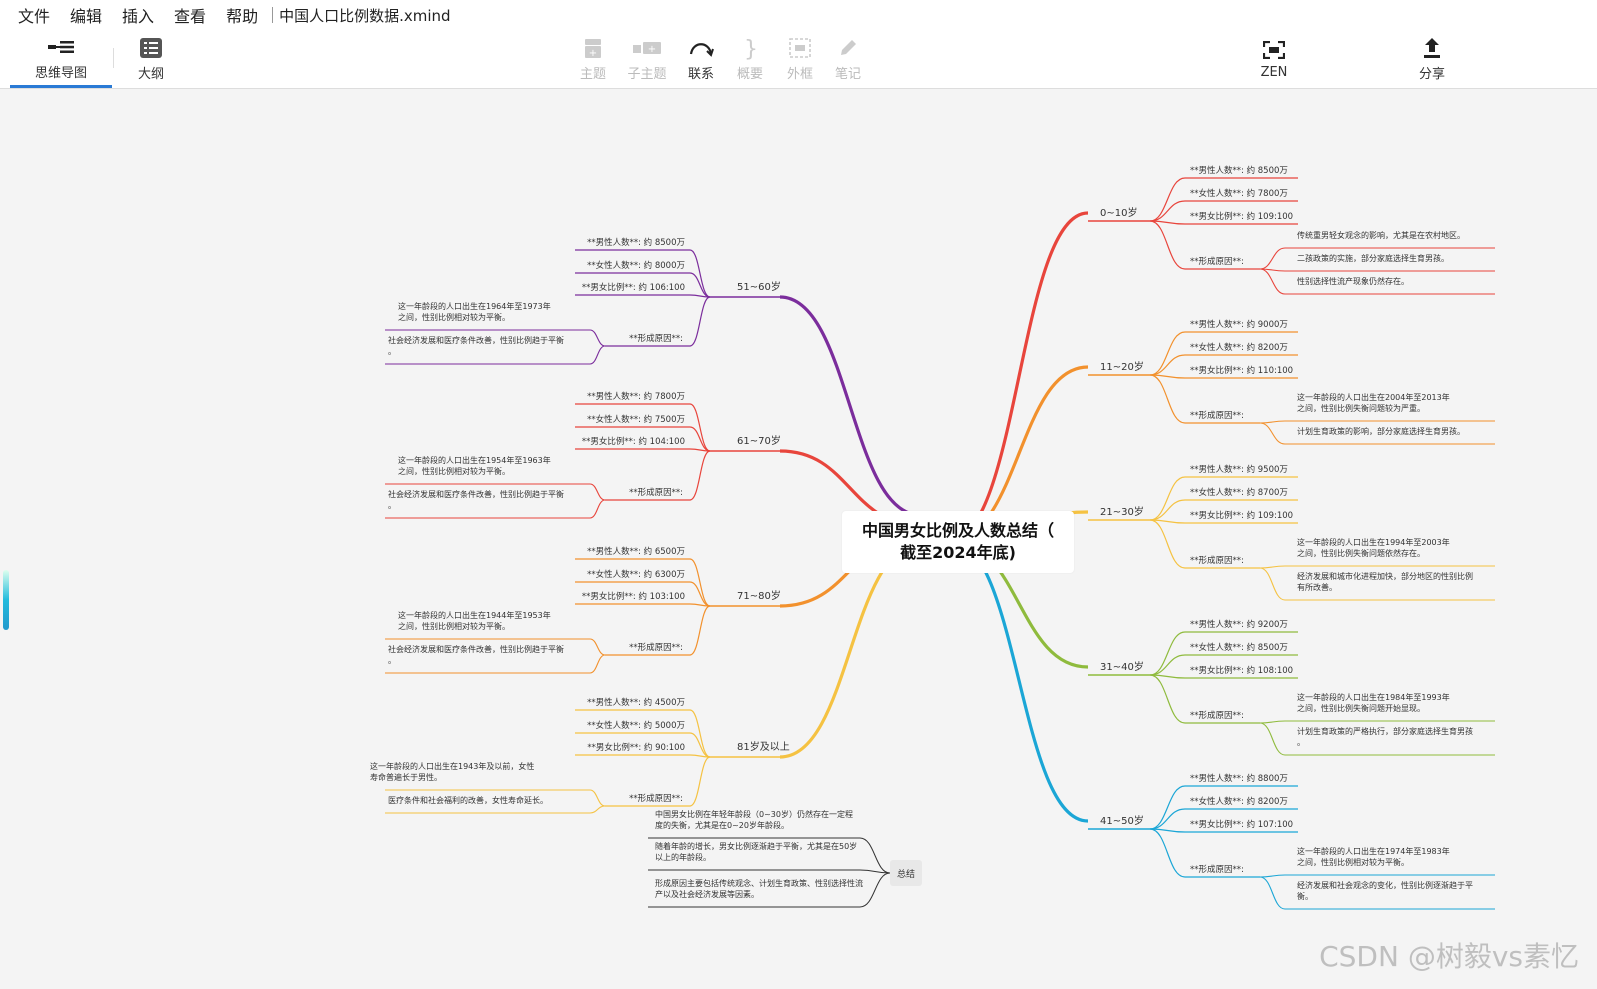 This screenshot has width=1597, height=989. I want to click on stat-node: **男性人数**: 约 9200万, so click(1239, 624).